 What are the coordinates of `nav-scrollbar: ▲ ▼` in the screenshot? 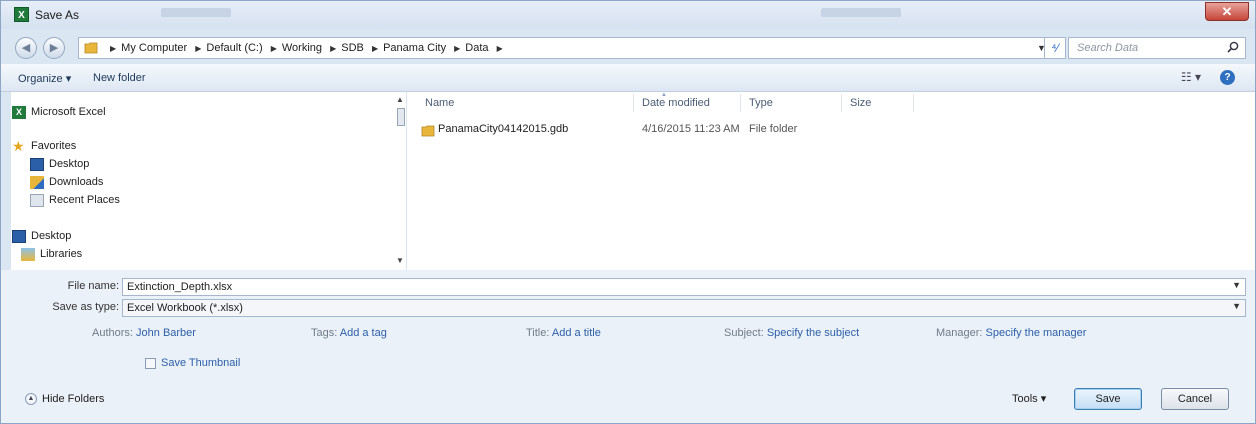 It's located at (400, 181).